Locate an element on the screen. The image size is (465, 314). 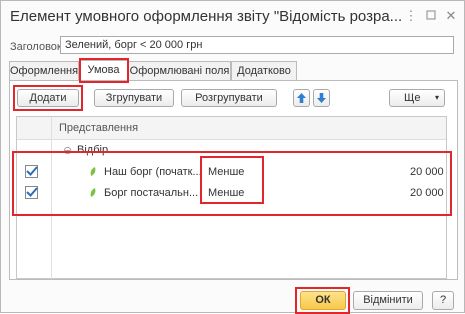
move-up-button is located at coordinates (301, 98).